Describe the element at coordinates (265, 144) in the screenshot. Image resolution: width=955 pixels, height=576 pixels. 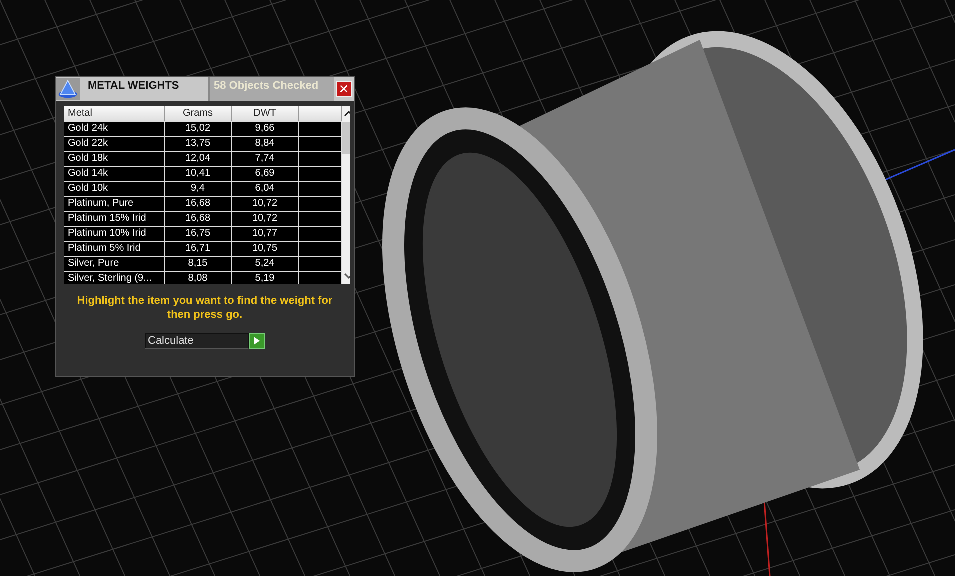
I see `table-cell: 8,84` at that location.